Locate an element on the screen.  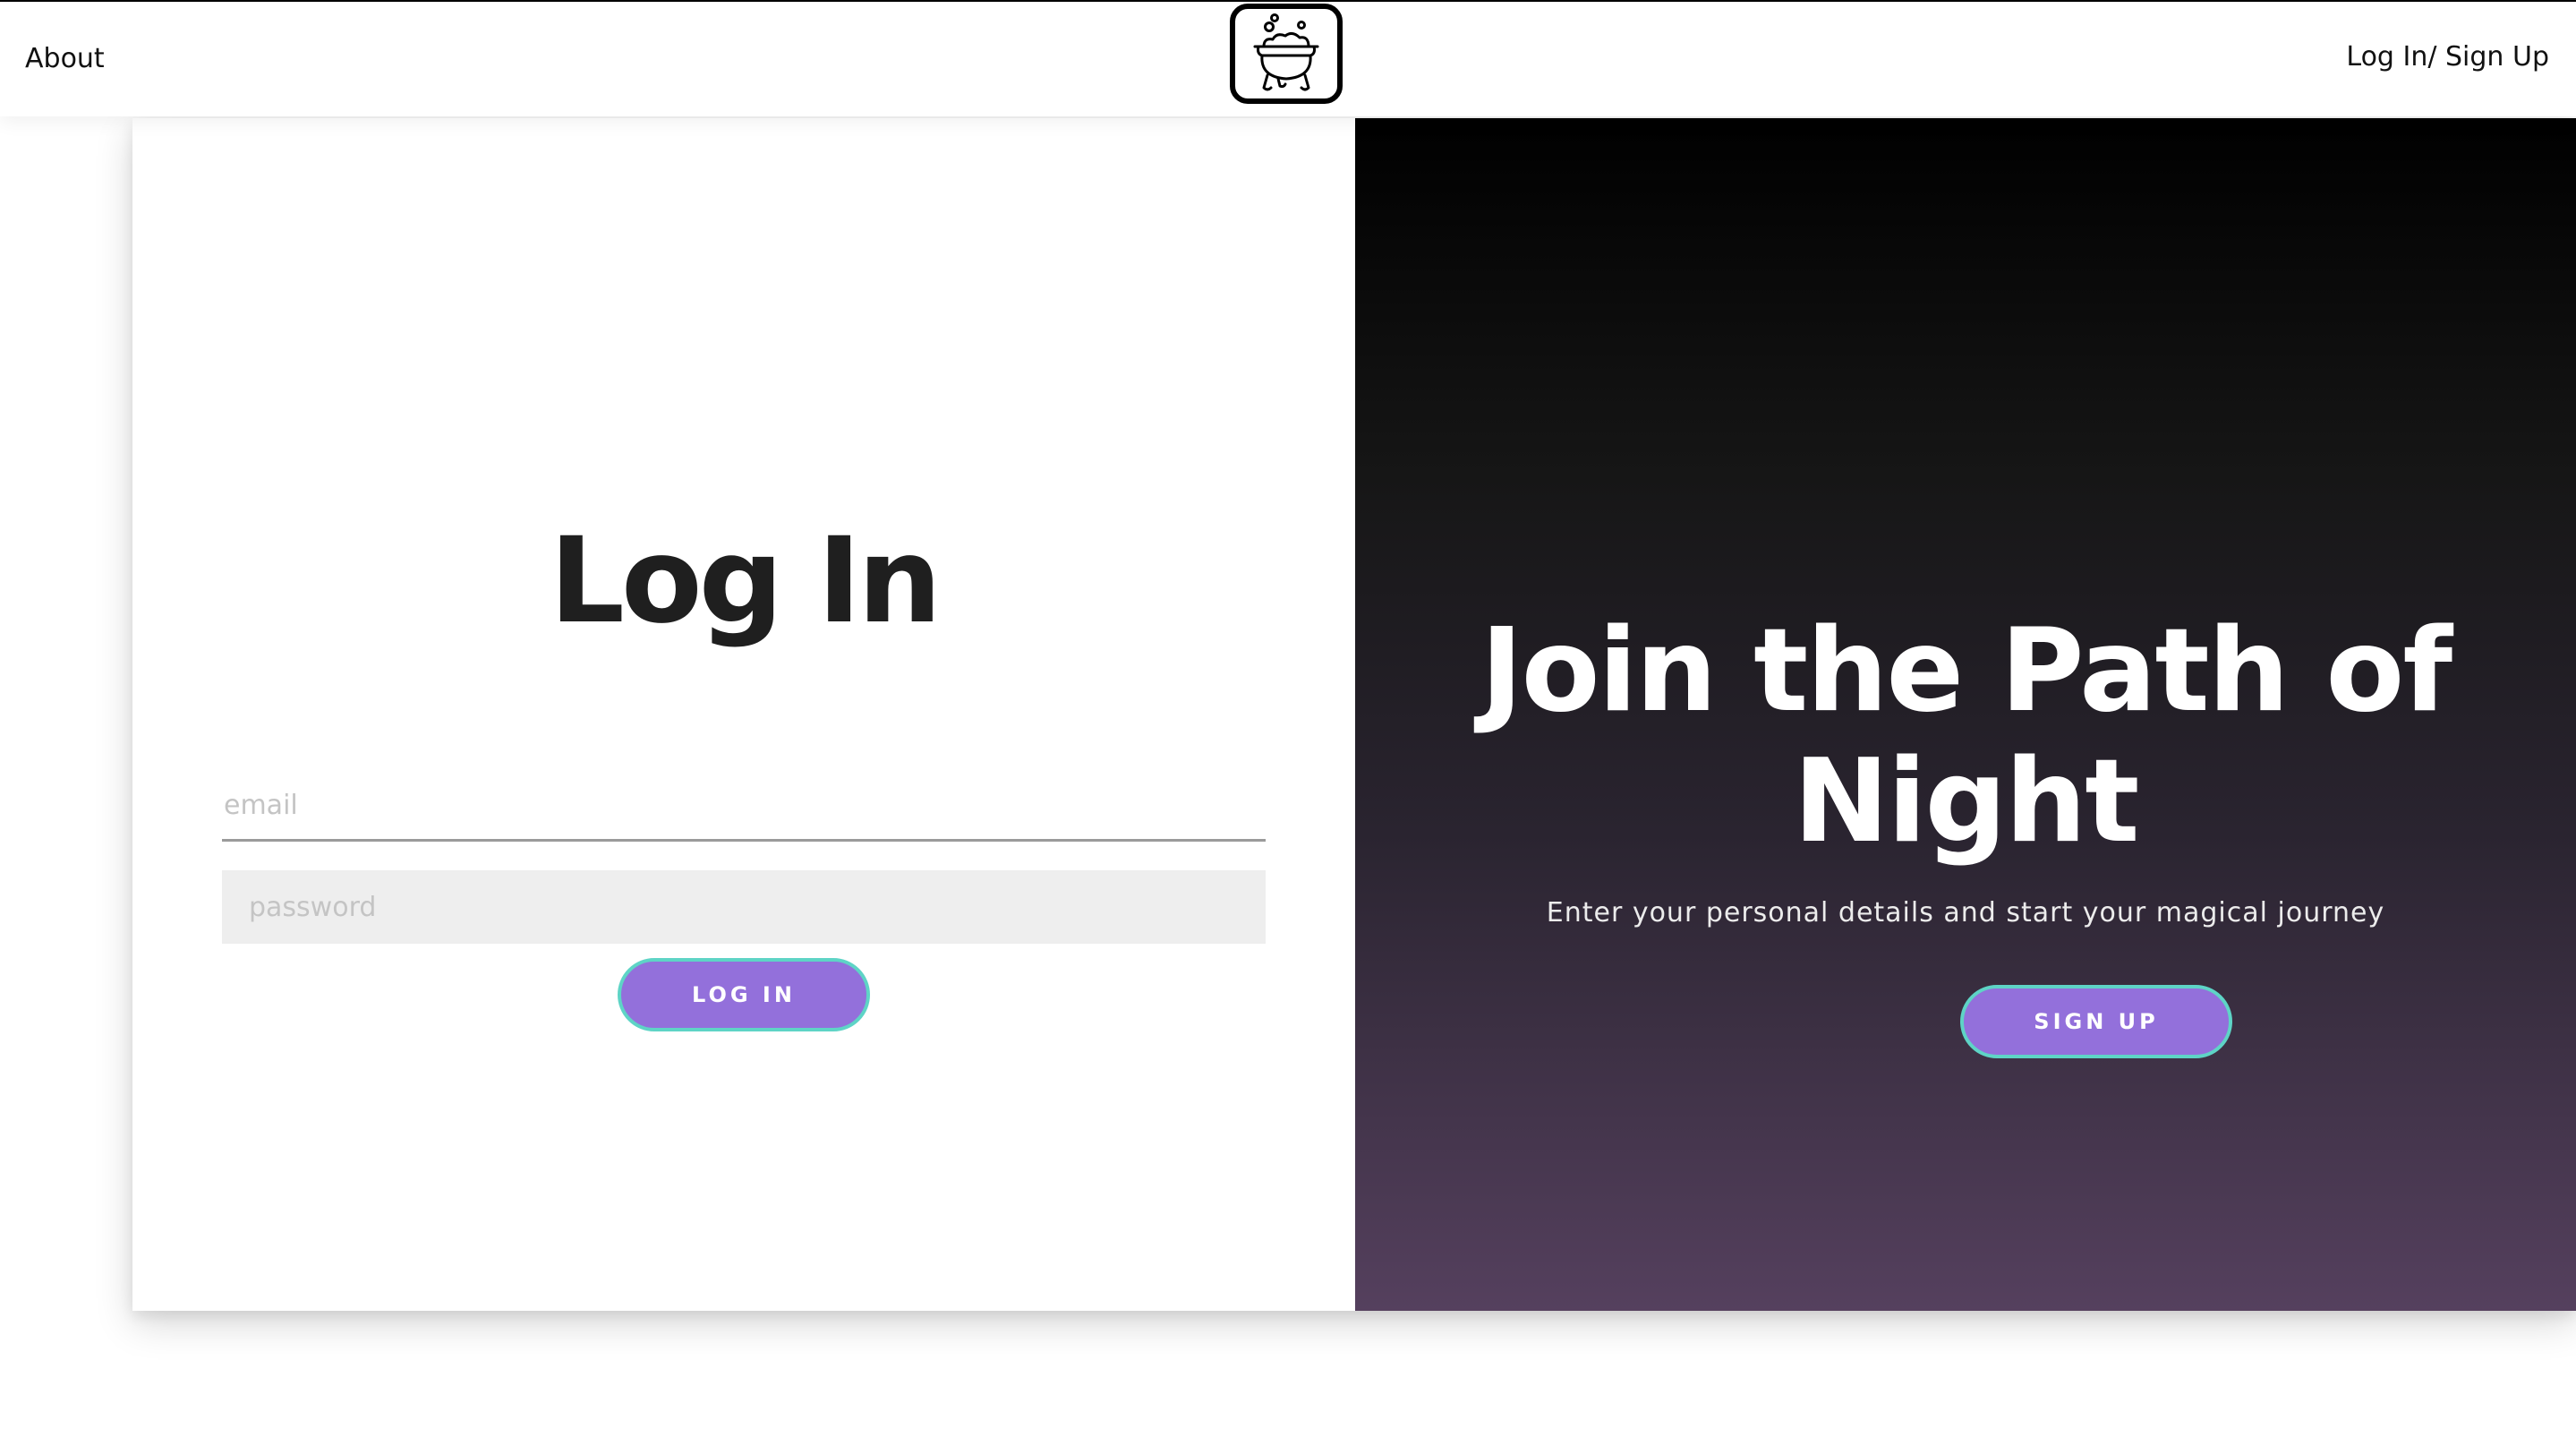
signup-button: SIGN UP is located at coordinates (2096, 1021).